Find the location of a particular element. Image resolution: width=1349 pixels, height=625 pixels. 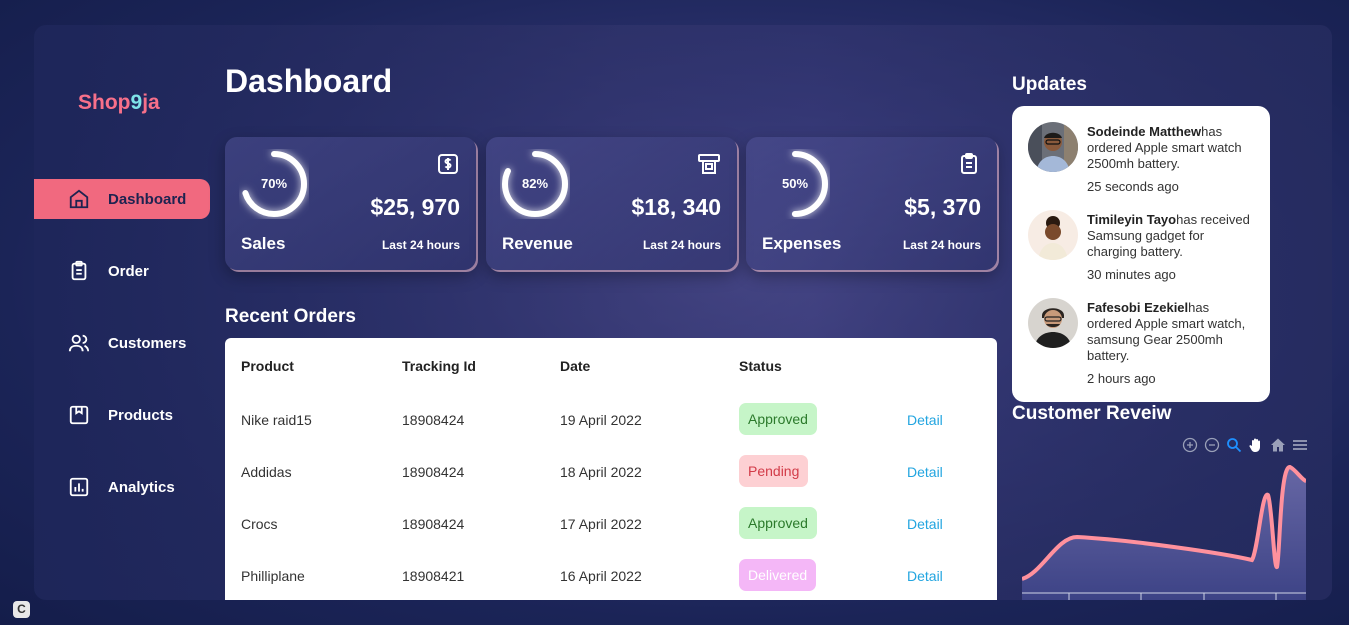

date-cell: 18 April 2022 is located at coordinates (601, 472).